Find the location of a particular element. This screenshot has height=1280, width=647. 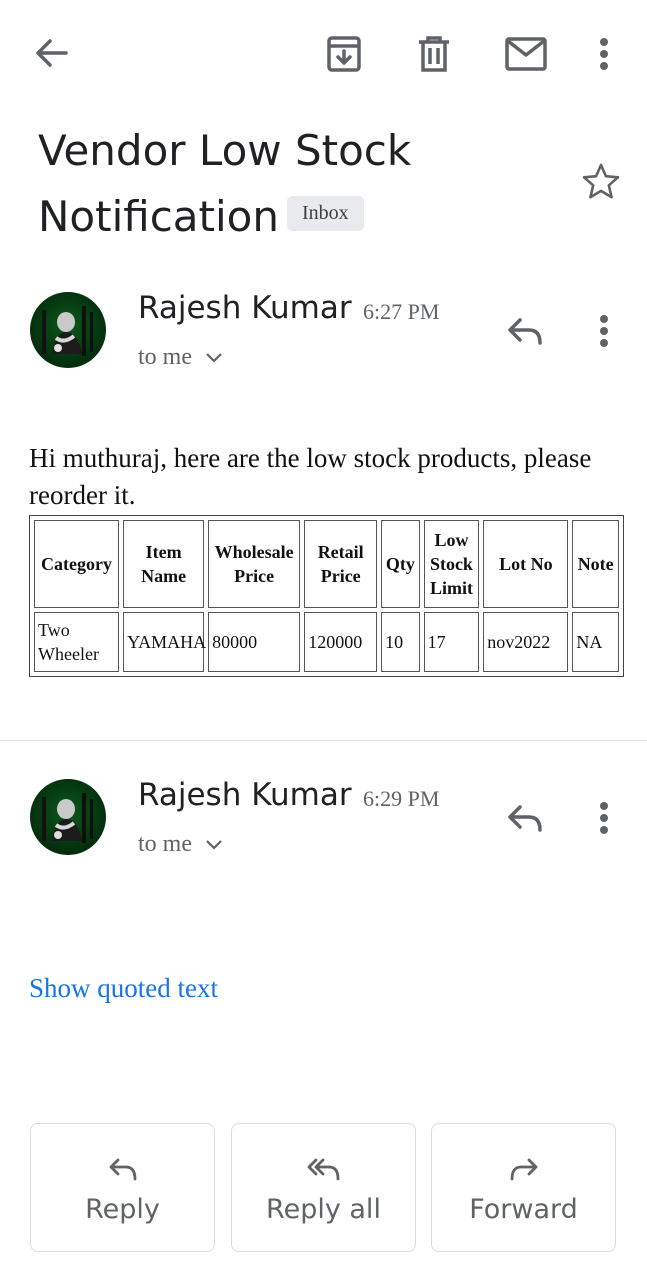

reply-all-icon is located at coordinates (324, 1169).